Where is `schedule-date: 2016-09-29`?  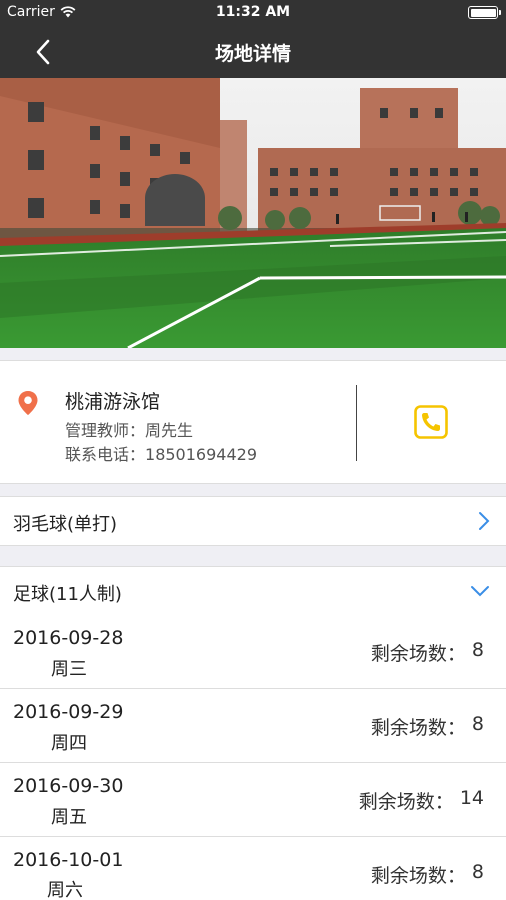 schedule-date: 2016-09-29 is located at coordinates (68, 712).